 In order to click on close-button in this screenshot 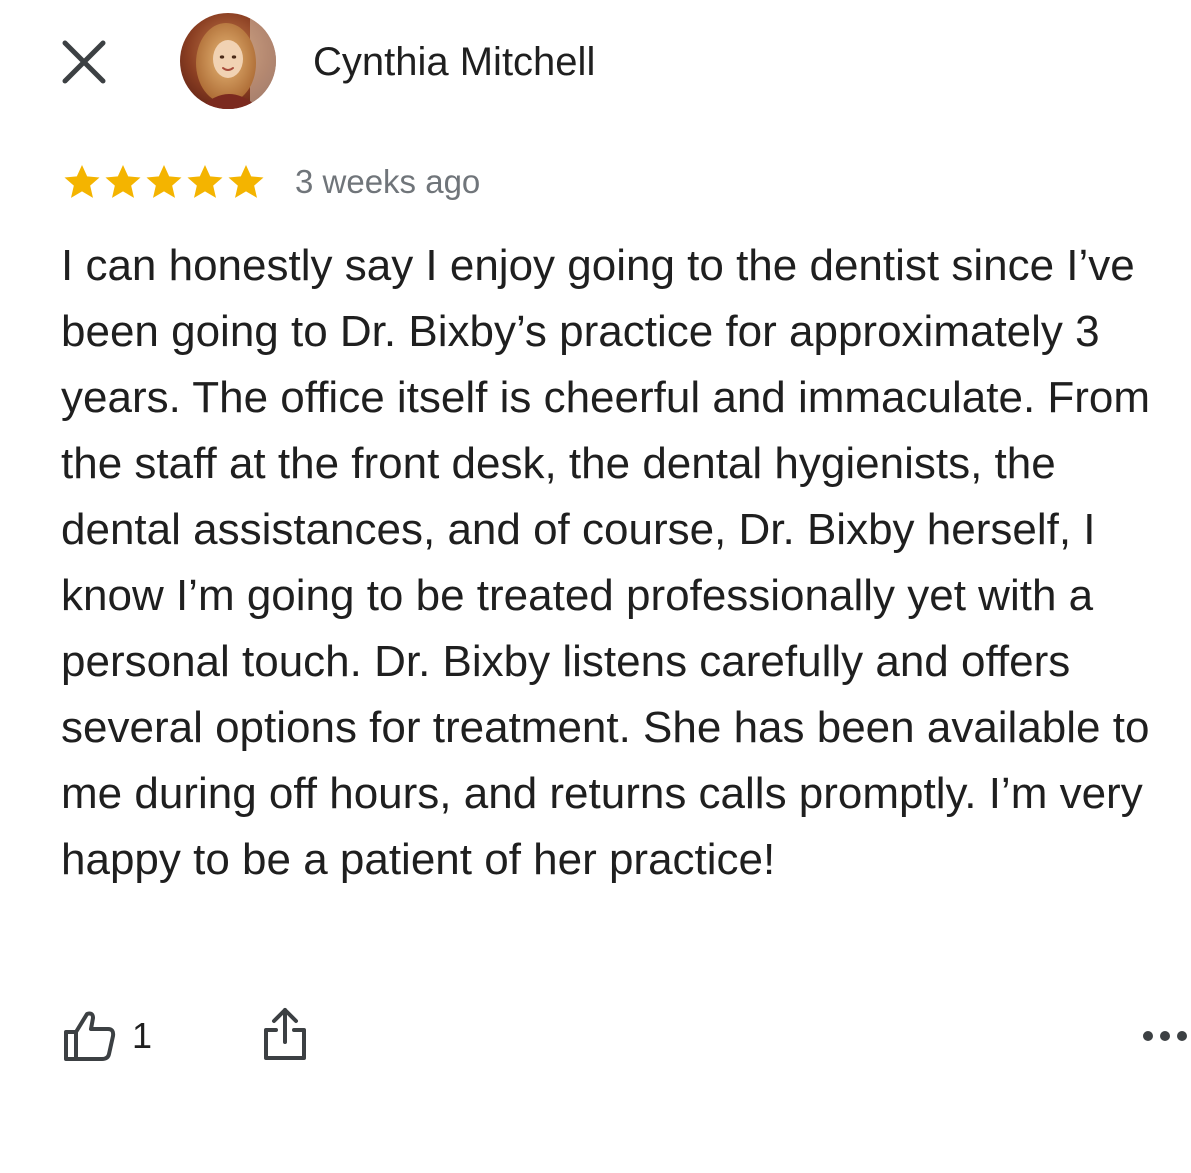, I will do `click(84, 62)`.